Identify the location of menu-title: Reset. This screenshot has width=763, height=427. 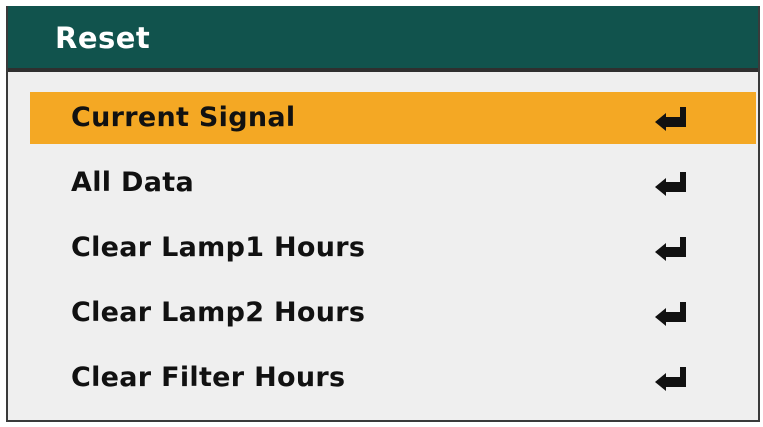
(103, 38).